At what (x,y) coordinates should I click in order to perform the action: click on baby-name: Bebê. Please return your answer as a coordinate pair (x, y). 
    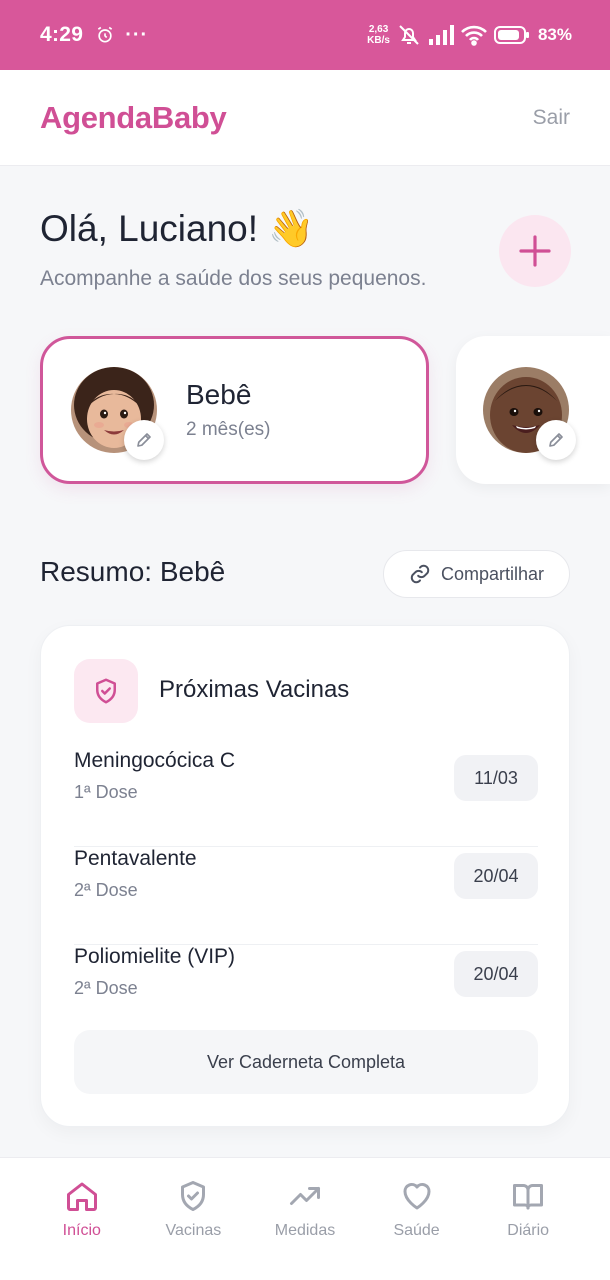
    Looking at the image, I should click on (219, 394).